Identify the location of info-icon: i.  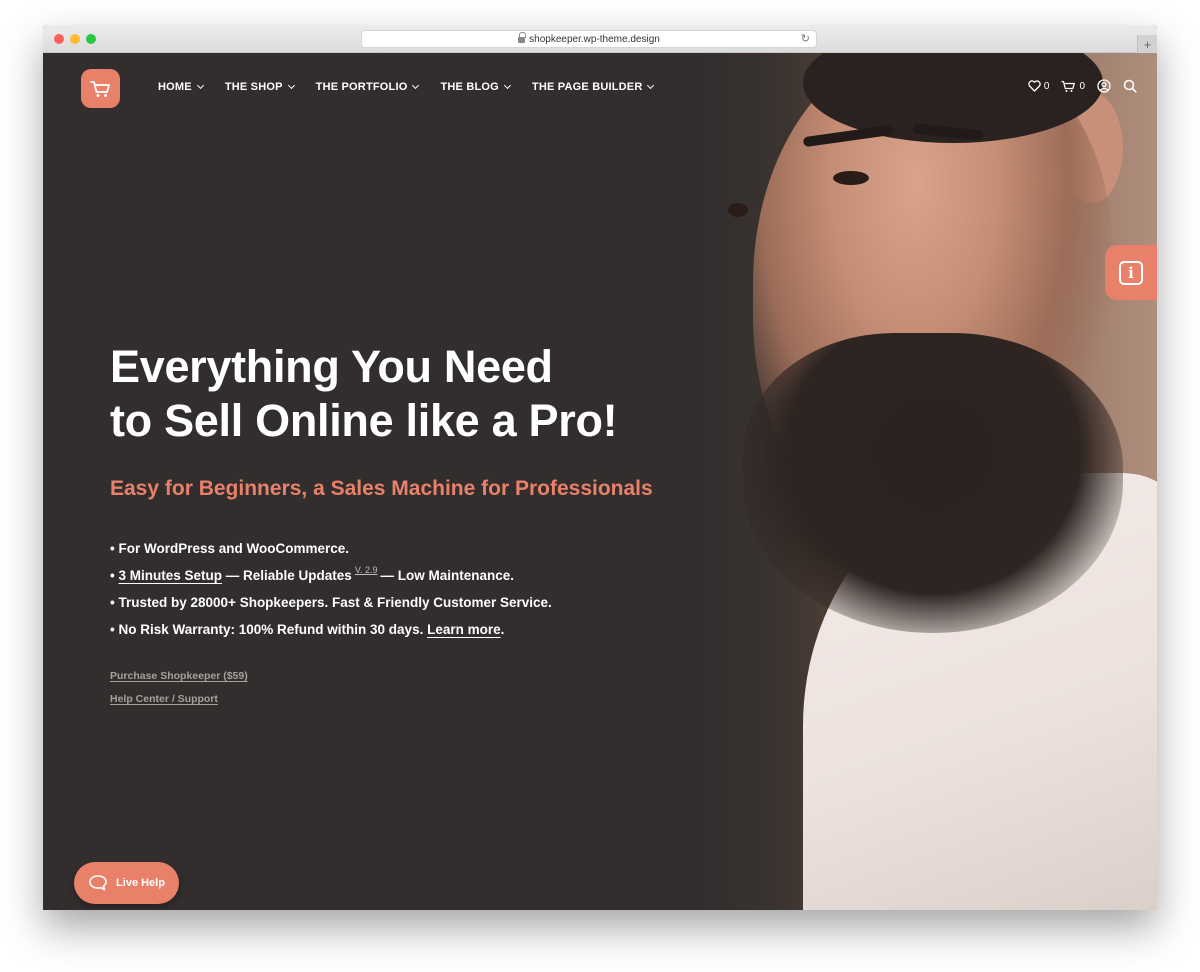
(1131, 272).